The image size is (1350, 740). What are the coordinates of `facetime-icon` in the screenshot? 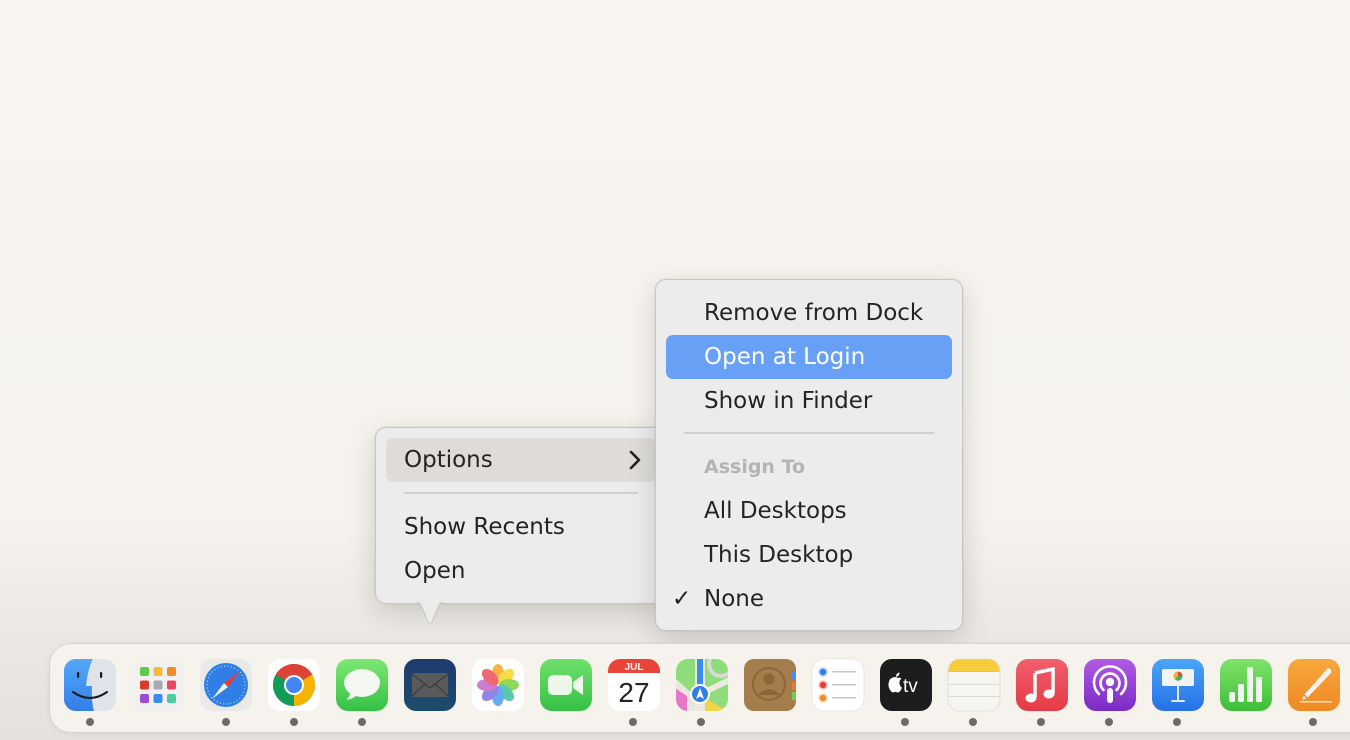 It's located at (566, 685).